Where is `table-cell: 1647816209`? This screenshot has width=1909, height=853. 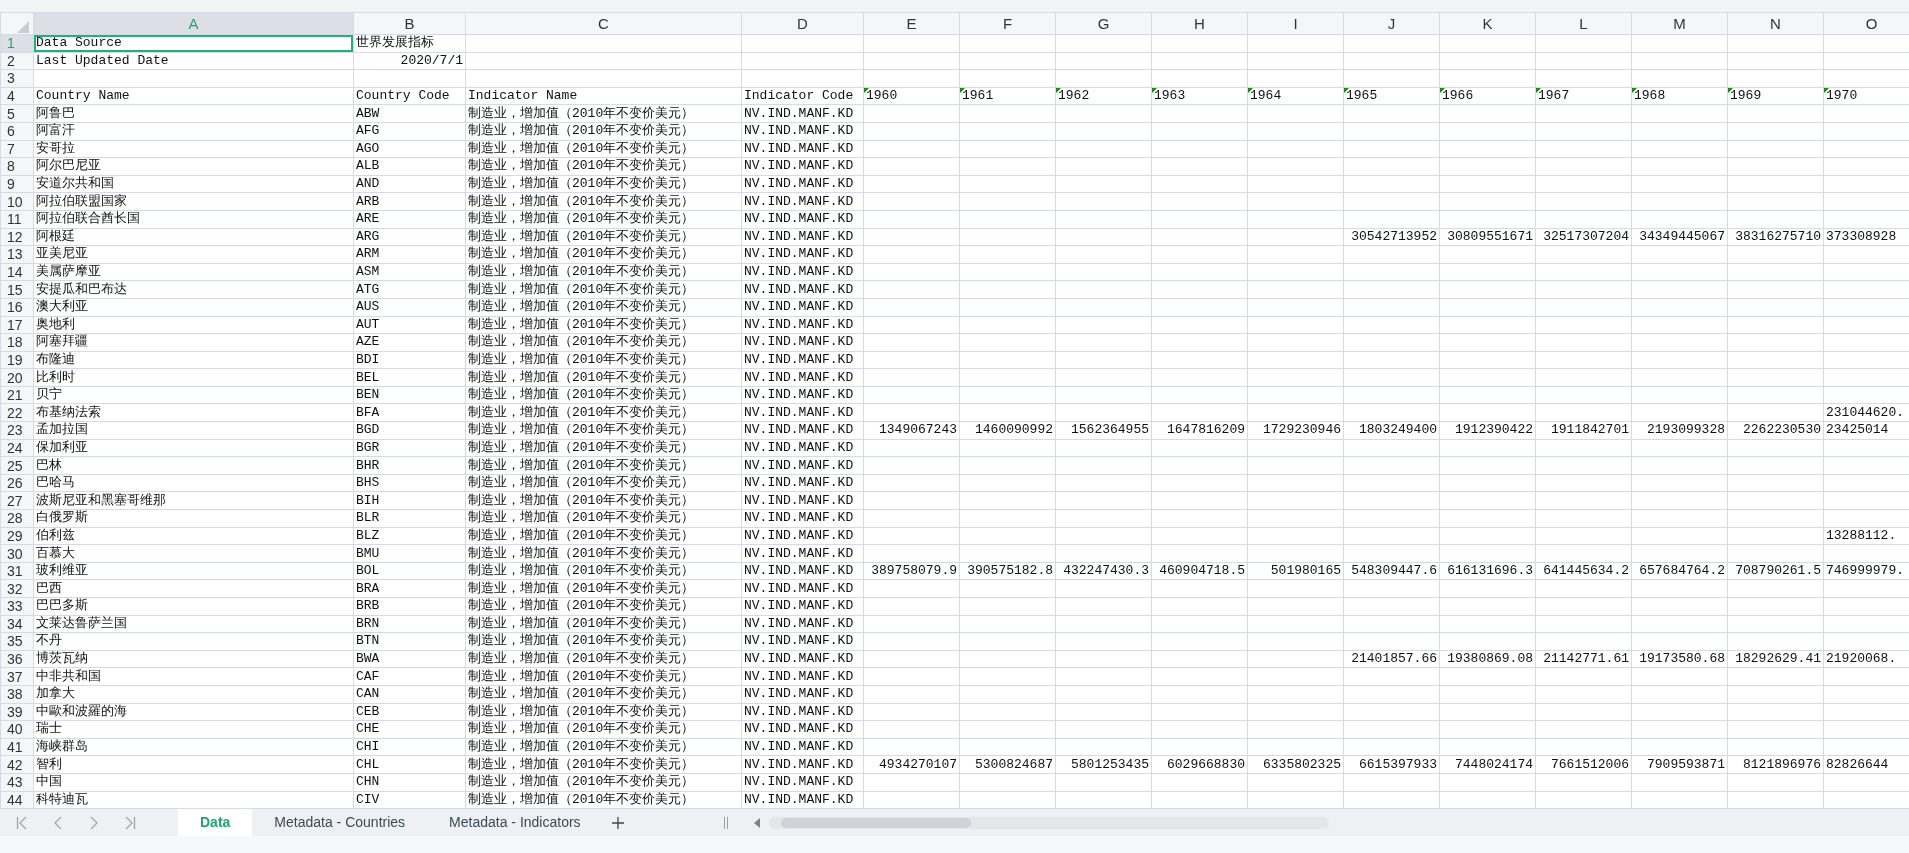
table-cell: 1647816209 is located at coordinates (1199, 430).